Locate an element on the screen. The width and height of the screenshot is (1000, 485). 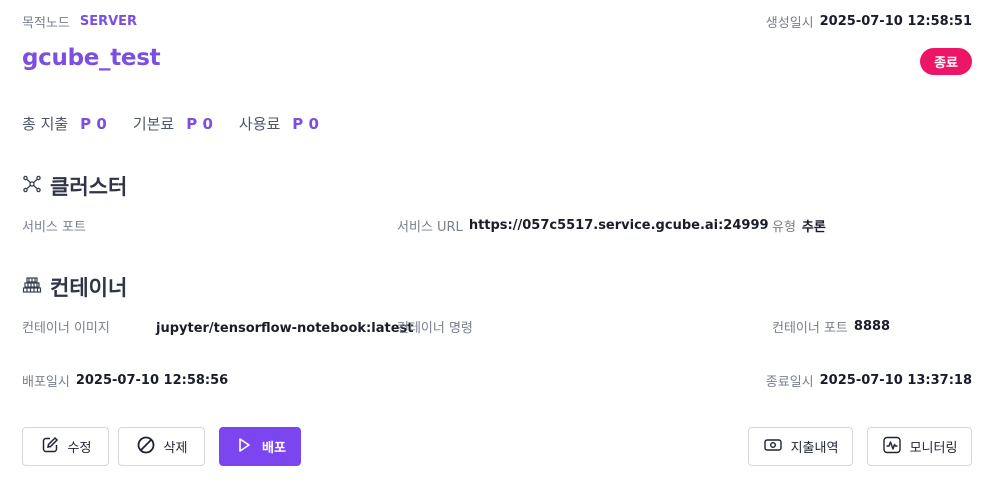
container-command: 컨테이너 명령 is located at coordinates (438, 326).